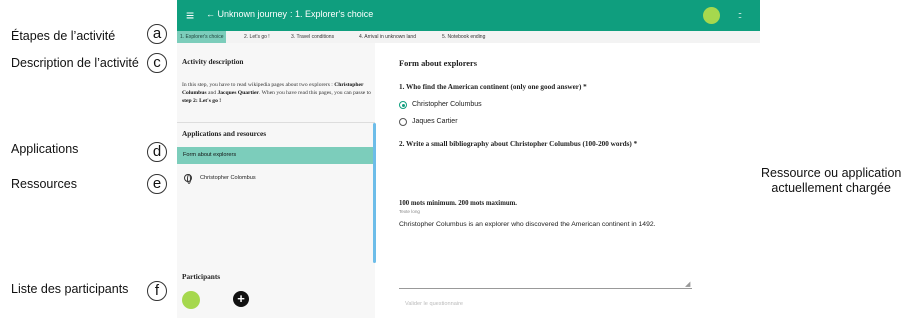 This screenshot has height=318, width=905. What do you see at coordinates (374, 193) in the screenshot?
I see `left-panel-scrollbar` at bounding box center [374, 193].